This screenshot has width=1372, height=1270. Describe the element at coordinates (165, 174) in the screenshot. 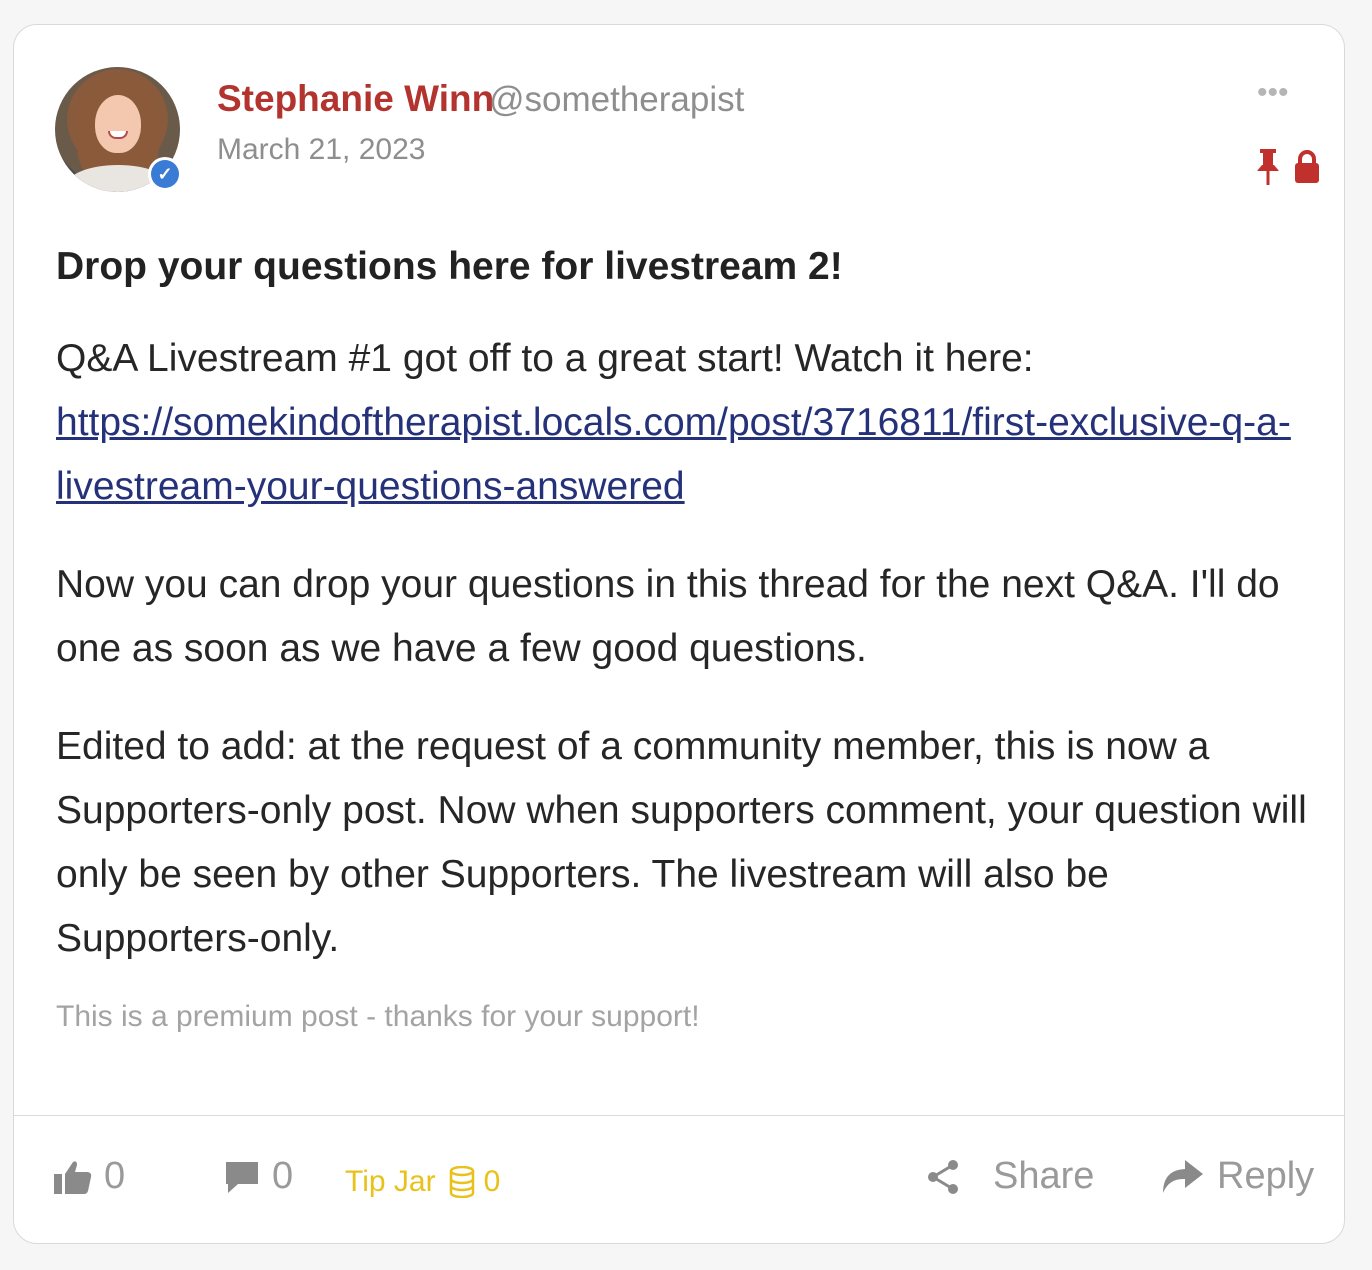

I see `verified-badge-icon: ✓` at that location.